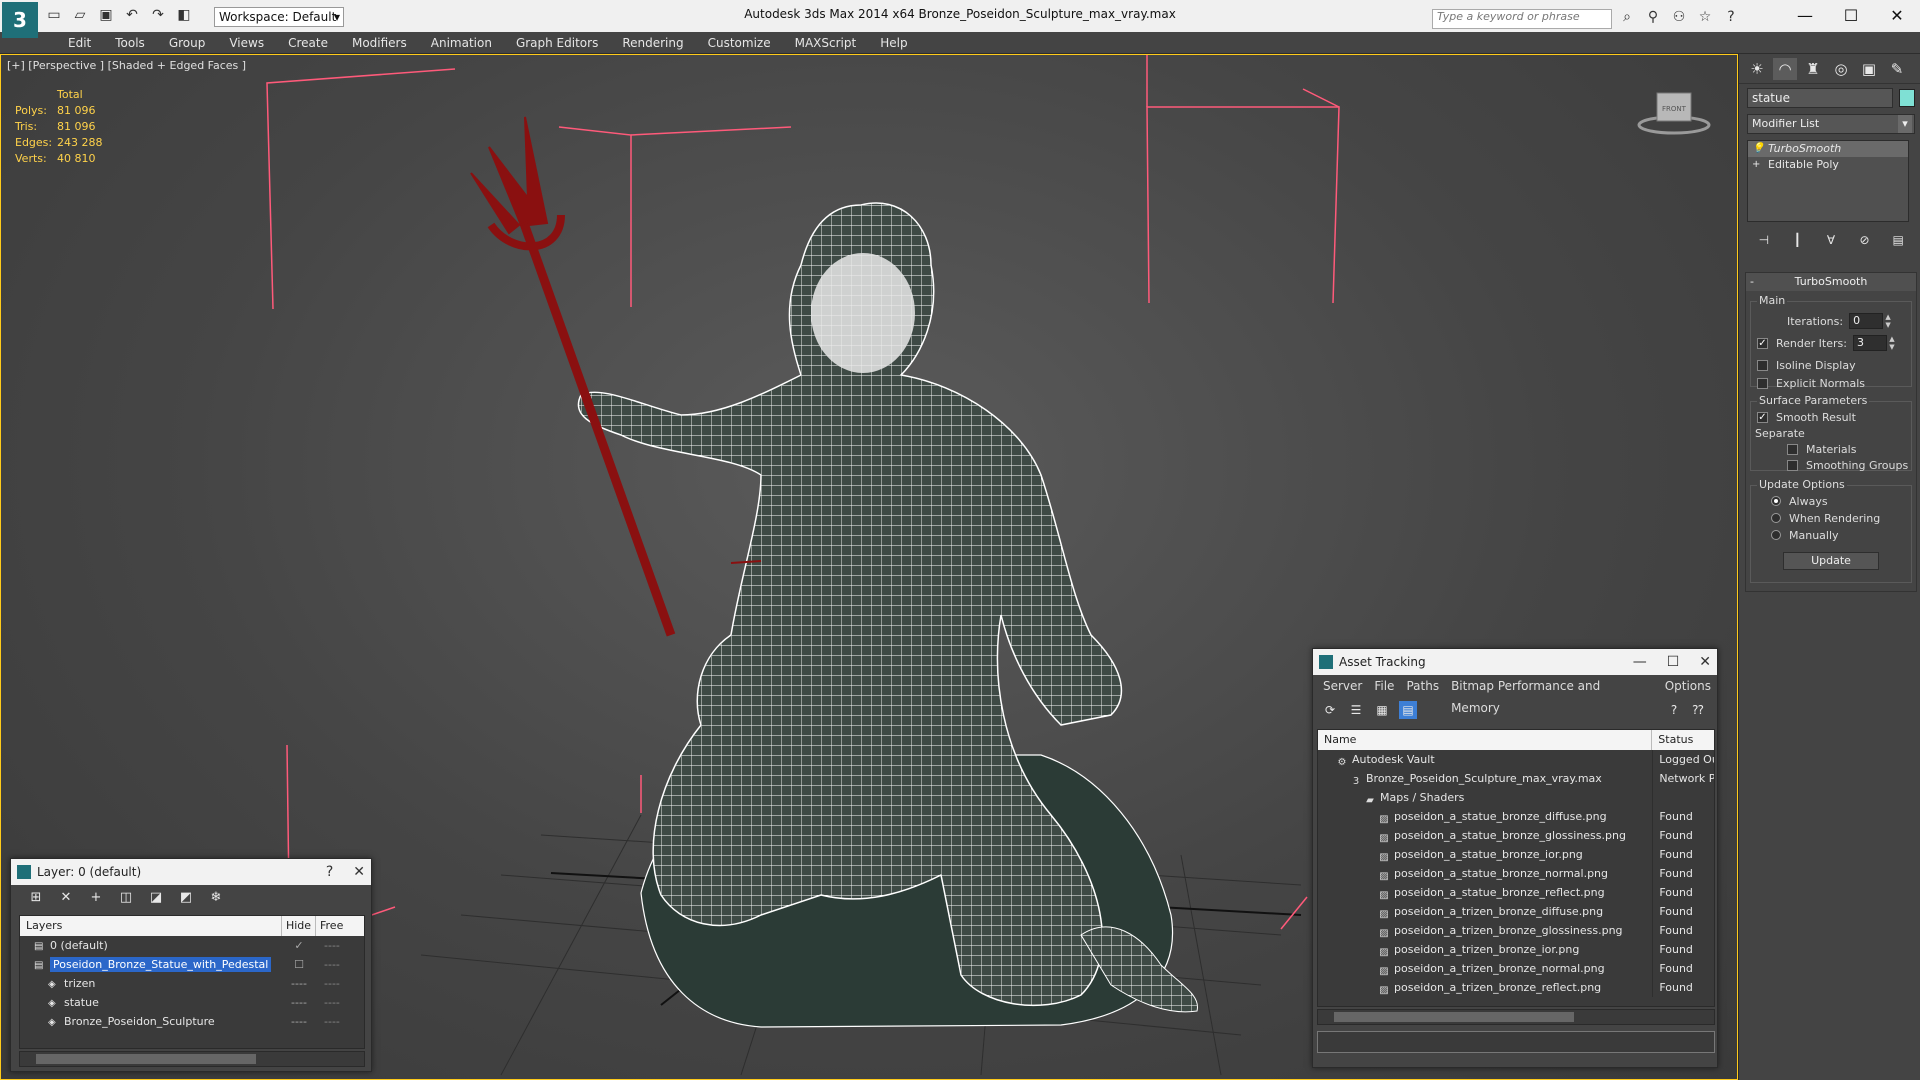  I want to click on asset-row: ▰ Maps / Shaders, so click(1516, 797).